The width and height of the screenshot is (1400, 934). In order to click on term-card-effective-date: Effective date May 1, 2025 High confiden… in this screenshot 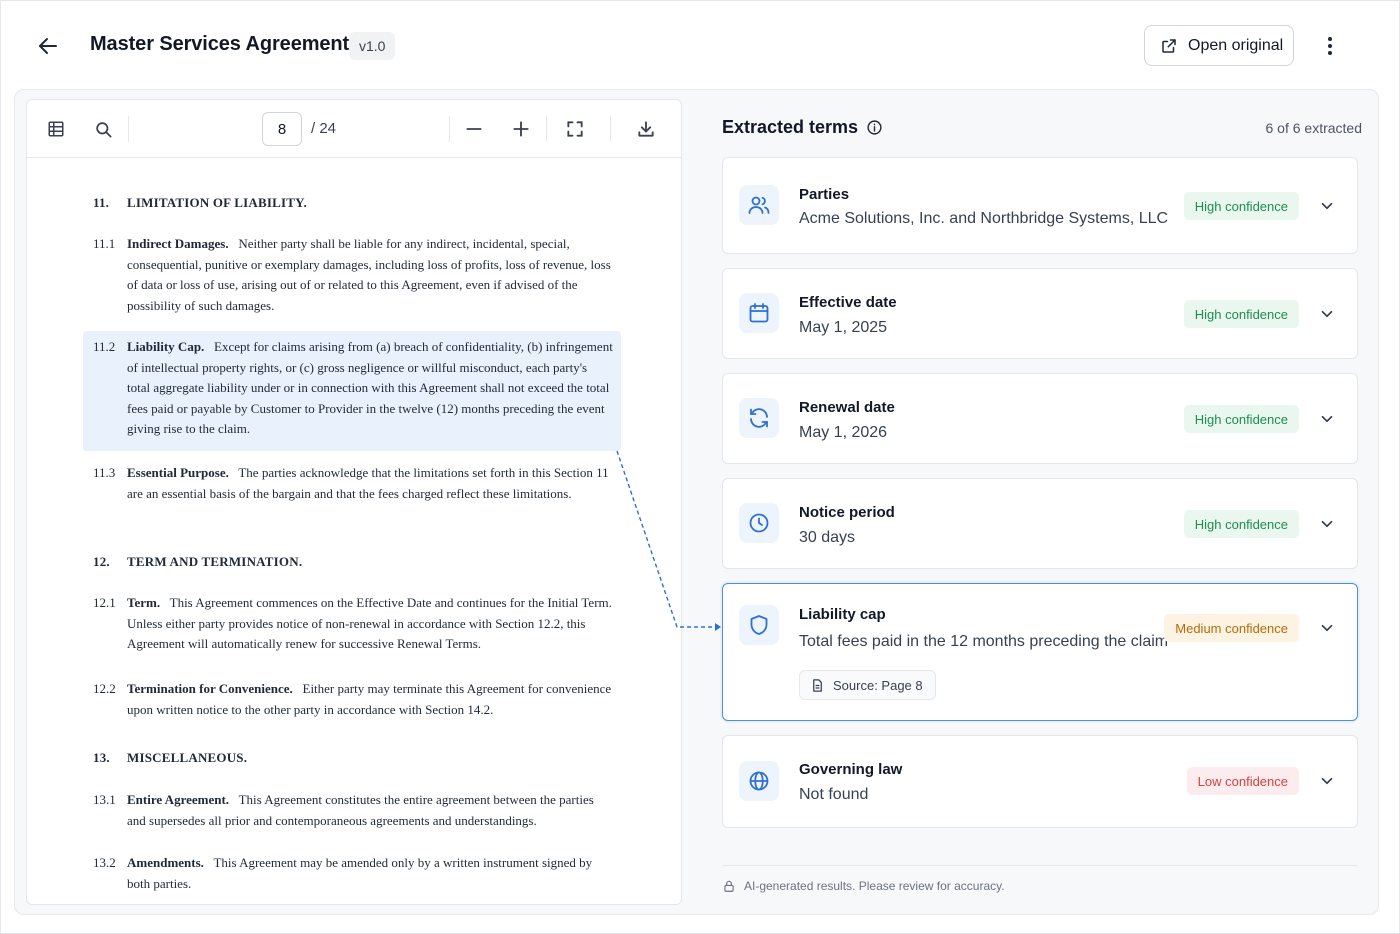, I will do `click(1040, 313)`.